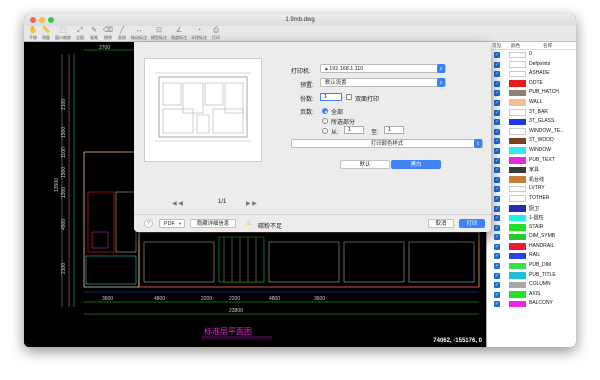 This screenshot has width=600, height=380. I want to click on layer-row: ✓ DOTE, so click(531, 84).